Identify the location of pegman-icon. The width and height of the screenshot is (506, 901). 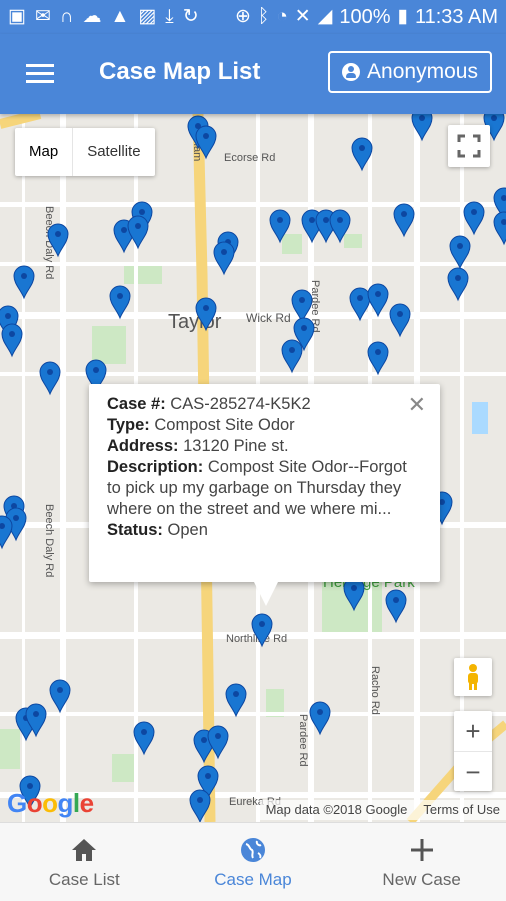
(473, 677).